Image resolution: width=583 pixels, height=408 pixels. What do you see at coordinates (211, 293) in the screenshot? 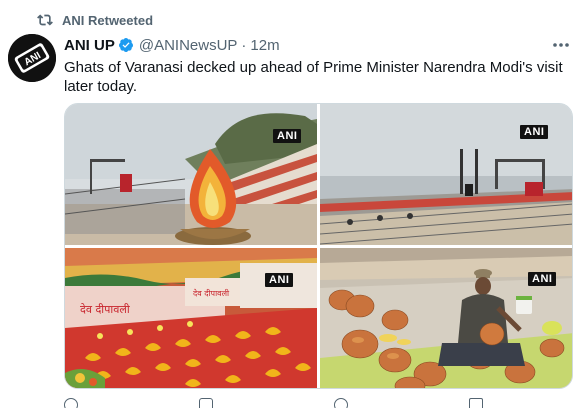
I see `rangoli-text-right: देव दीपावली` at bounding box center [211, 293].